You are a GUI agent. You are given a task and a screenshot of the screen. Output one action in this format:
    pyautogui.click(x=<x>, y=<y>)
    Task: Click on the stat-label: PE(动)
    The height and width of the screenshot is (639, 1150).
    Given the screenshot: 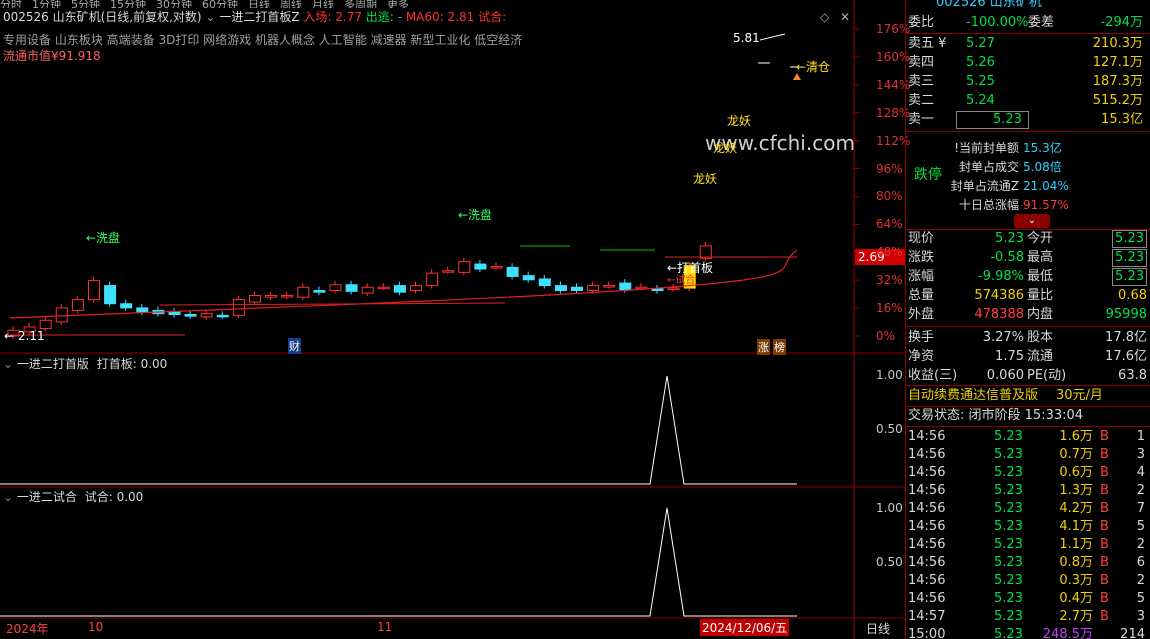 What is the action you would take?
    pyautogui.click(x=1047, y=375)
    